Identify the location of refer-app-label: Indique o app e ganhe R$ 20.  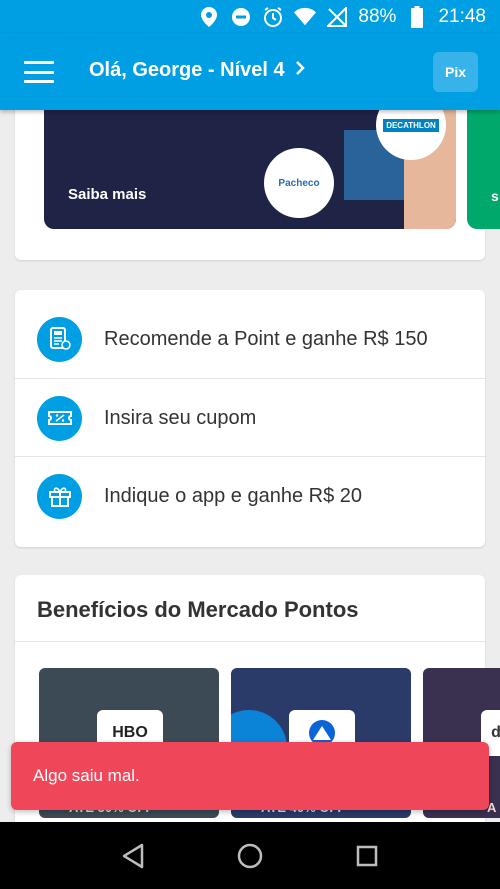
(233, 495).